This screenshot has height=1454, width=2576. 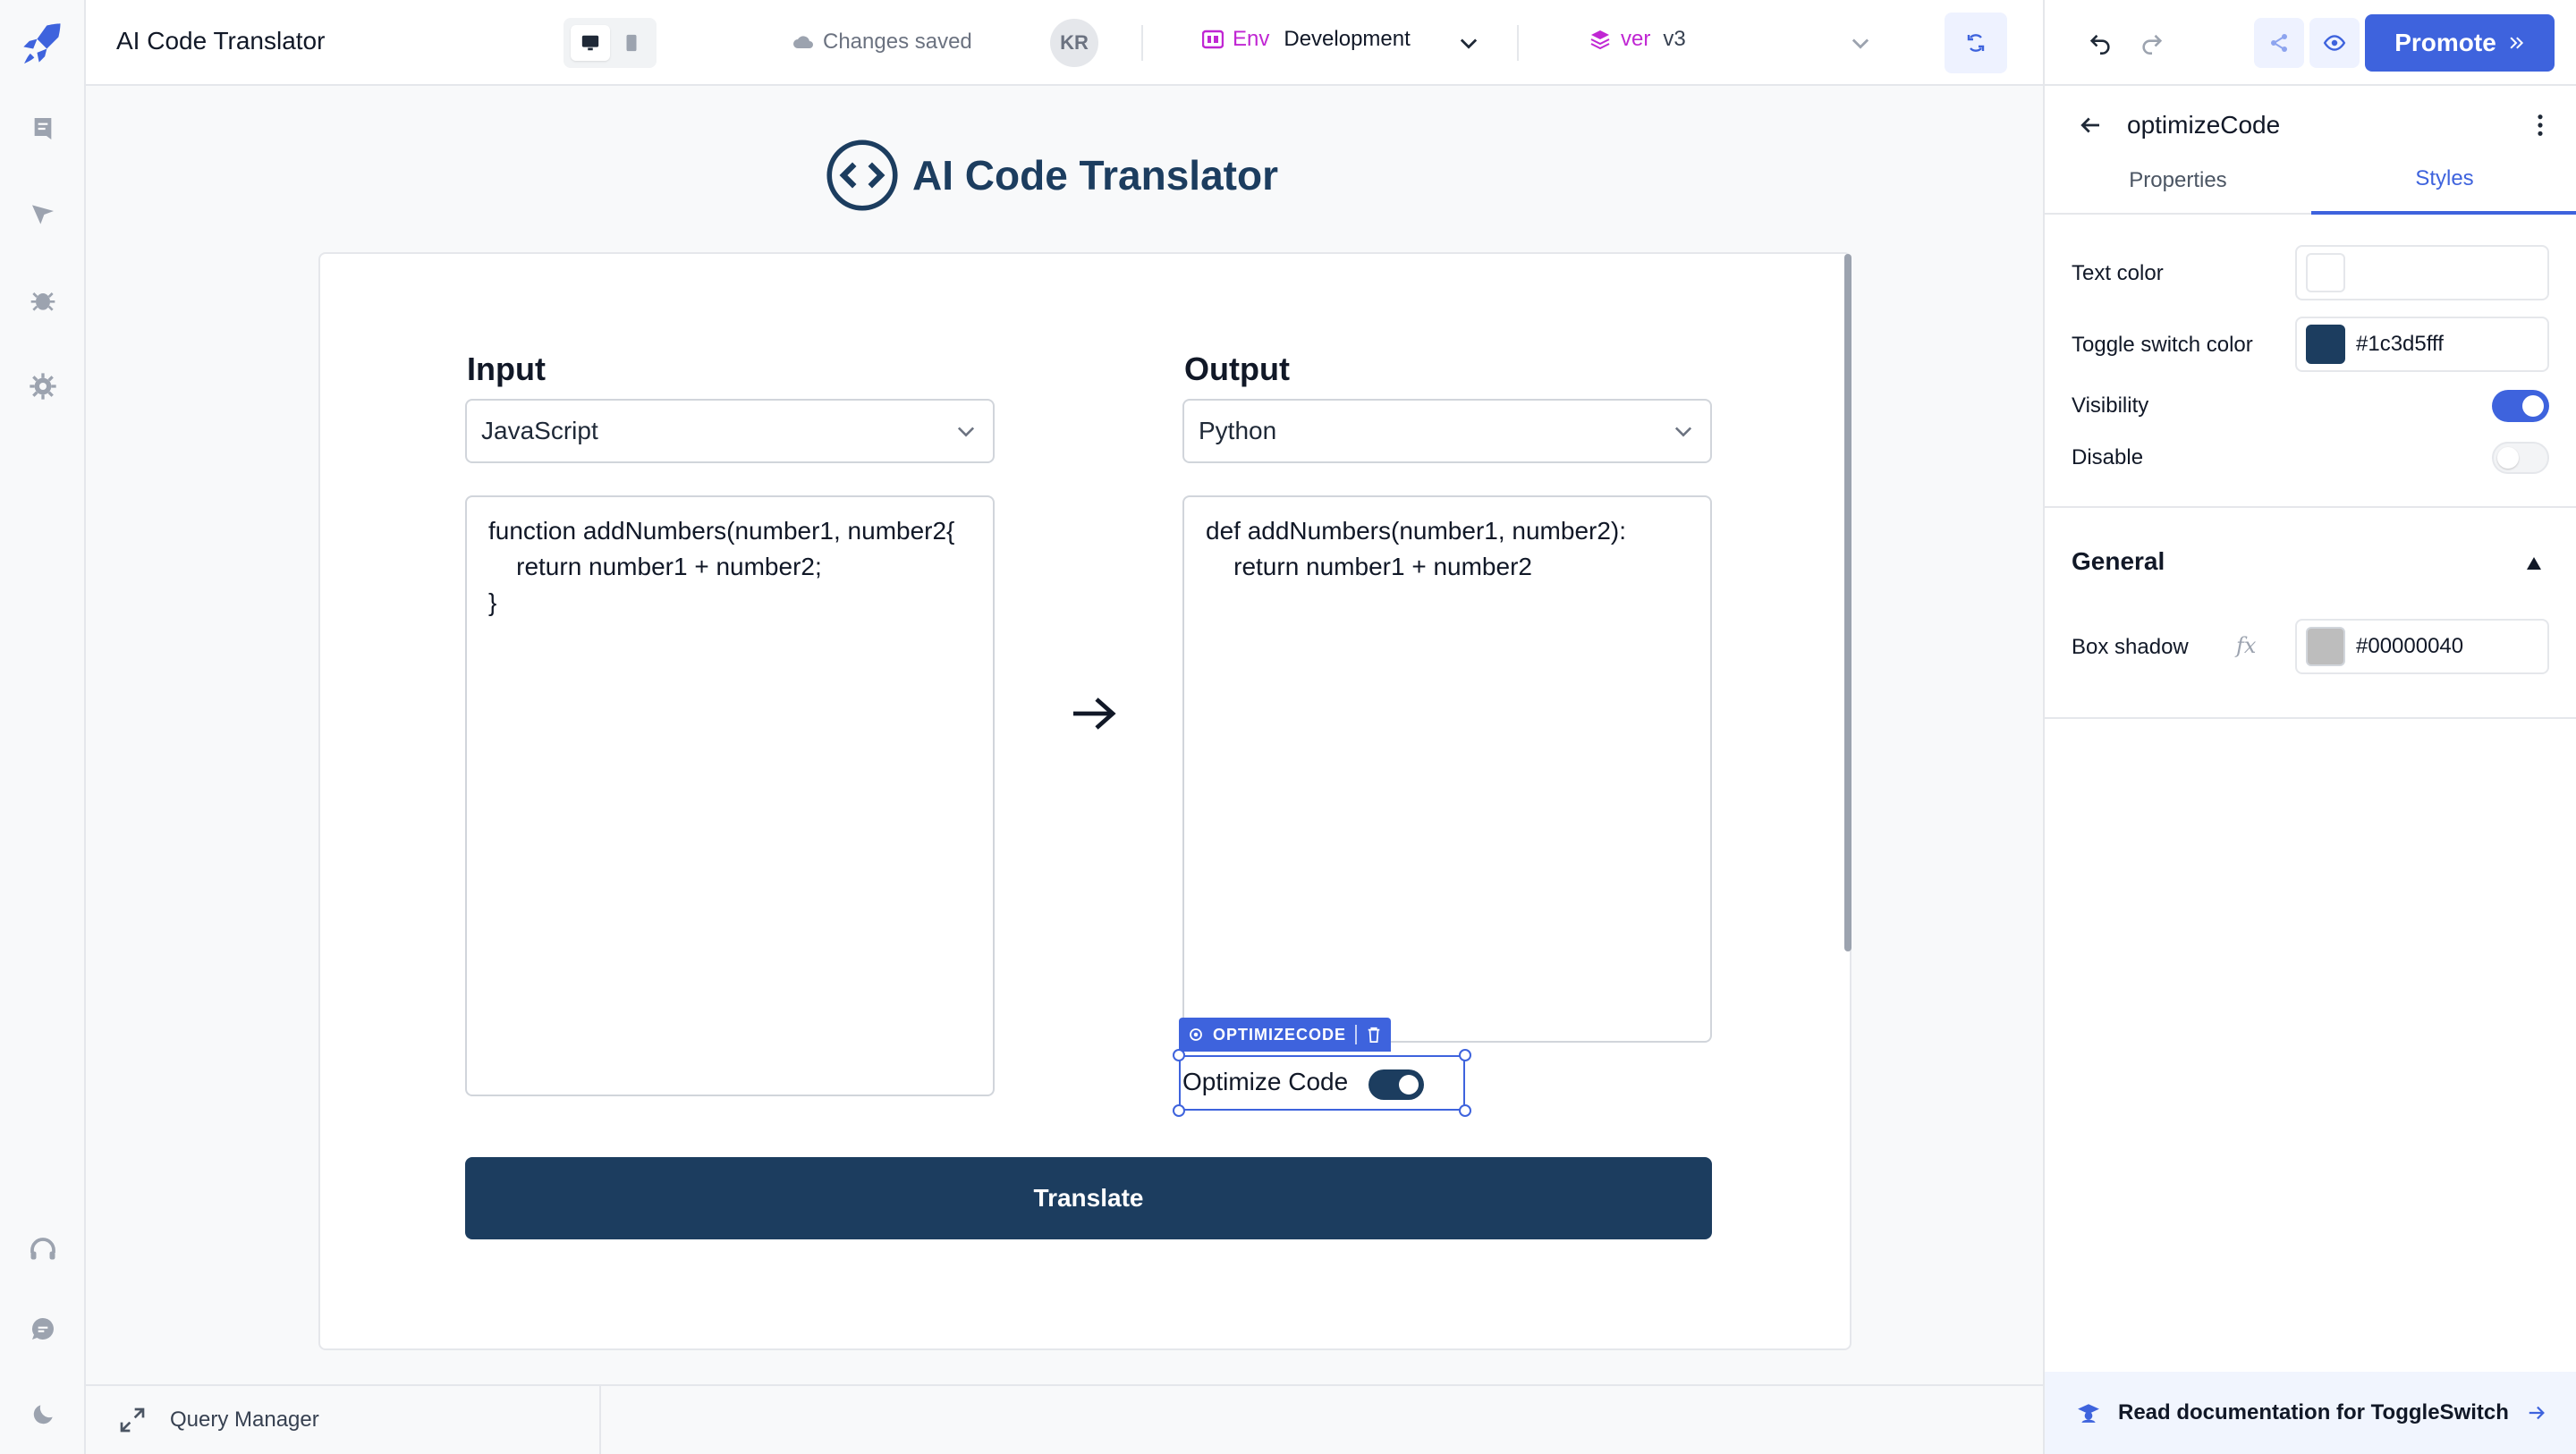 I want to click on environment-selector: Env Development, so click(x=1306, y=39).